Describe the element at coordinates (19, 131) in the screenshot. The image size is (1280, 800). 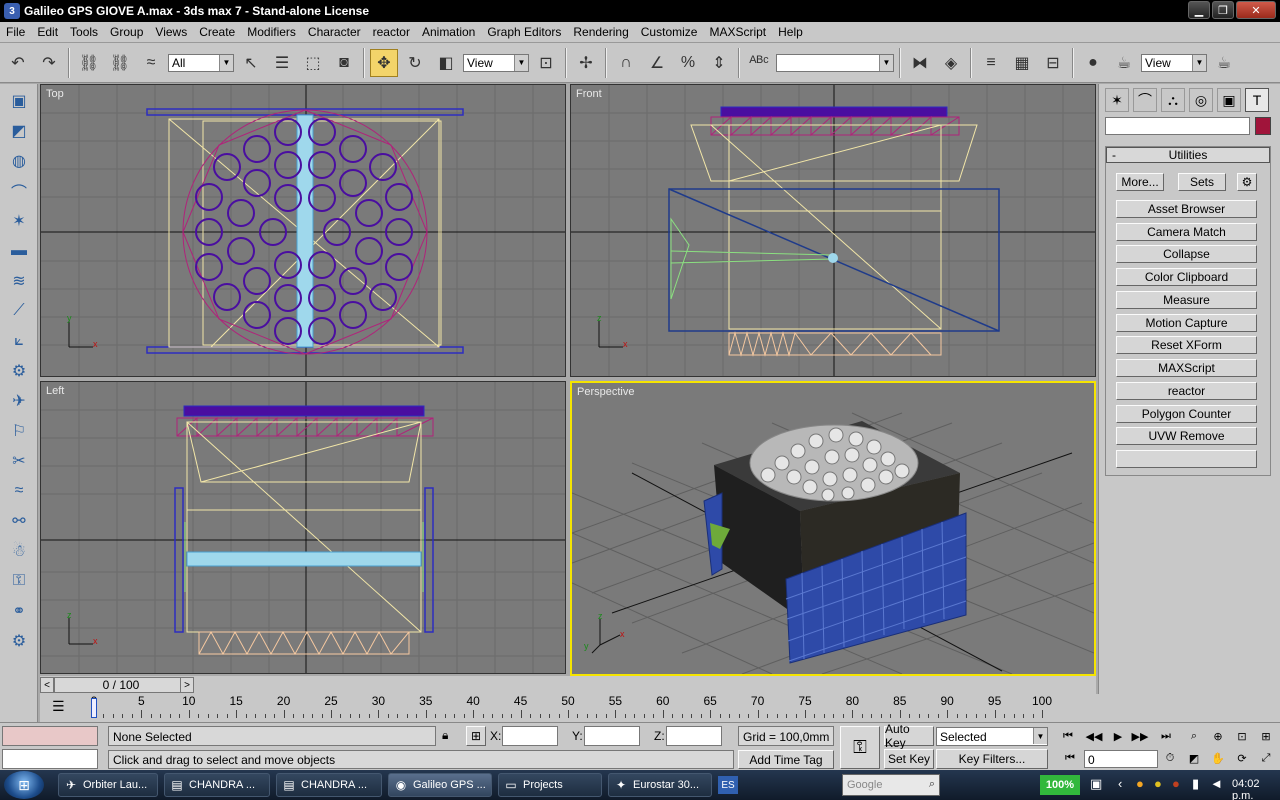
I see `cloth-collection-icon: ◩` at that location.